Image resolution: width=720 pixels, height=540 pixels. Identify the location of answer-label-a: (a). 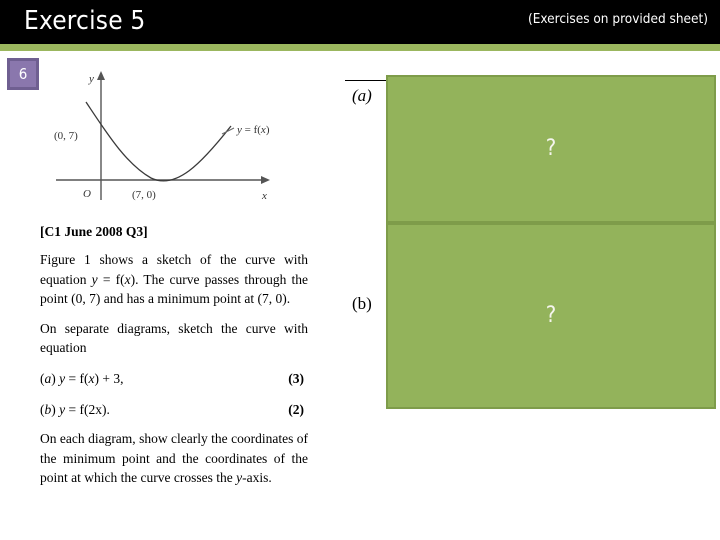
(362, 95).